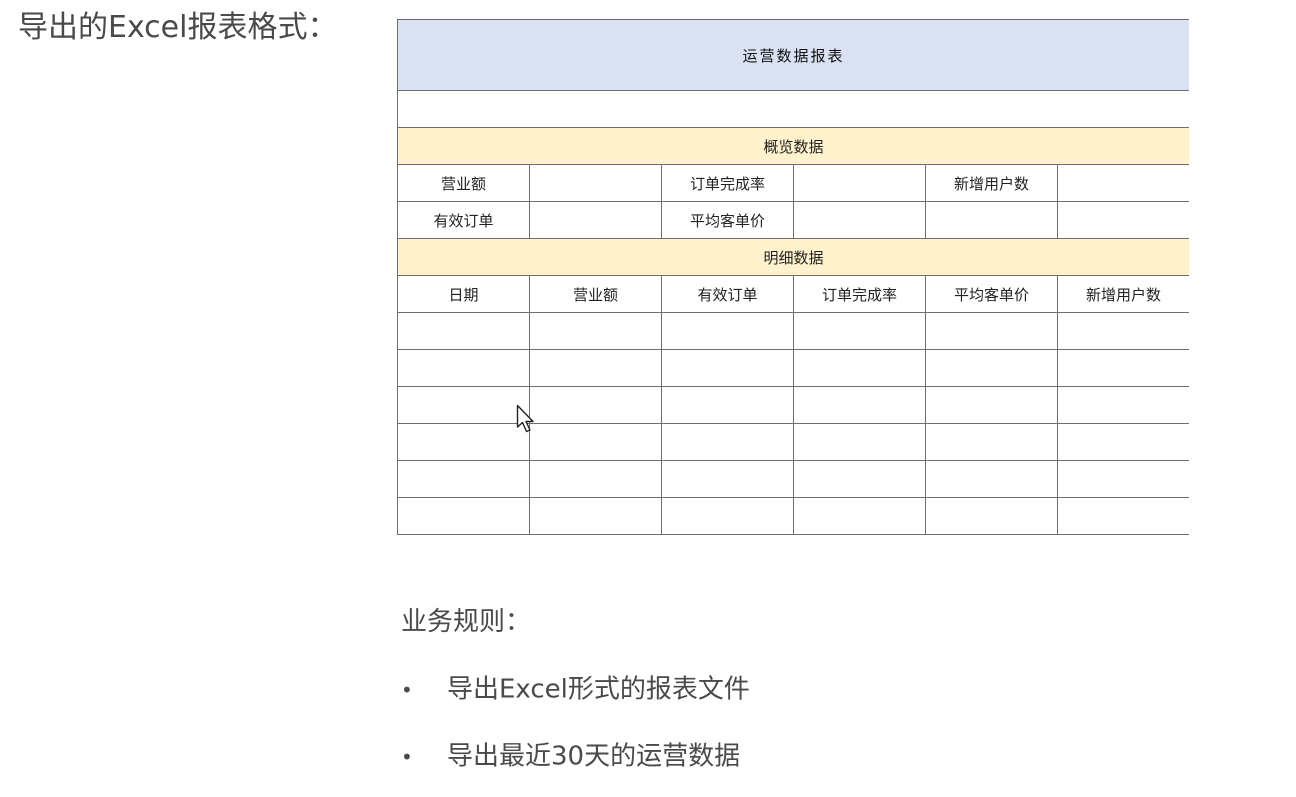 Image resolution: width=1296 pixels, height=797 pixels. I want to click on overview-label-completion-rate: 订单完成率, so click(727, 183).